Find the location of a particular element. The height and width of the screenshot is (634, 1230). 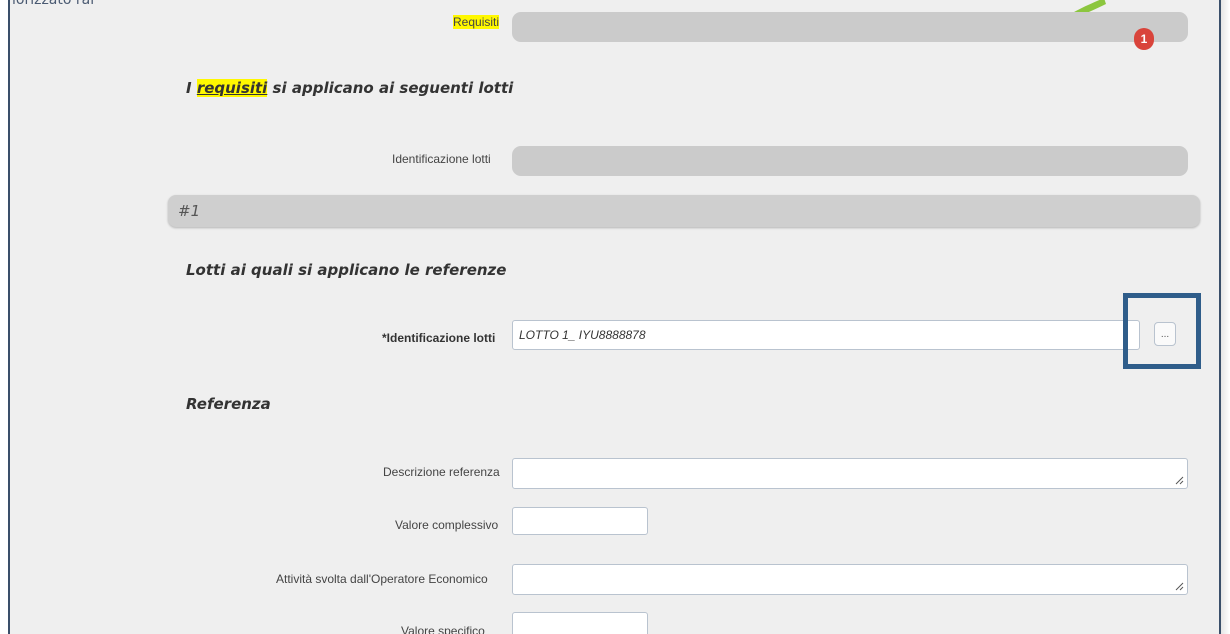

identificazione-lotti-label: Identificazione lotti is located at coordinates (441, 159).